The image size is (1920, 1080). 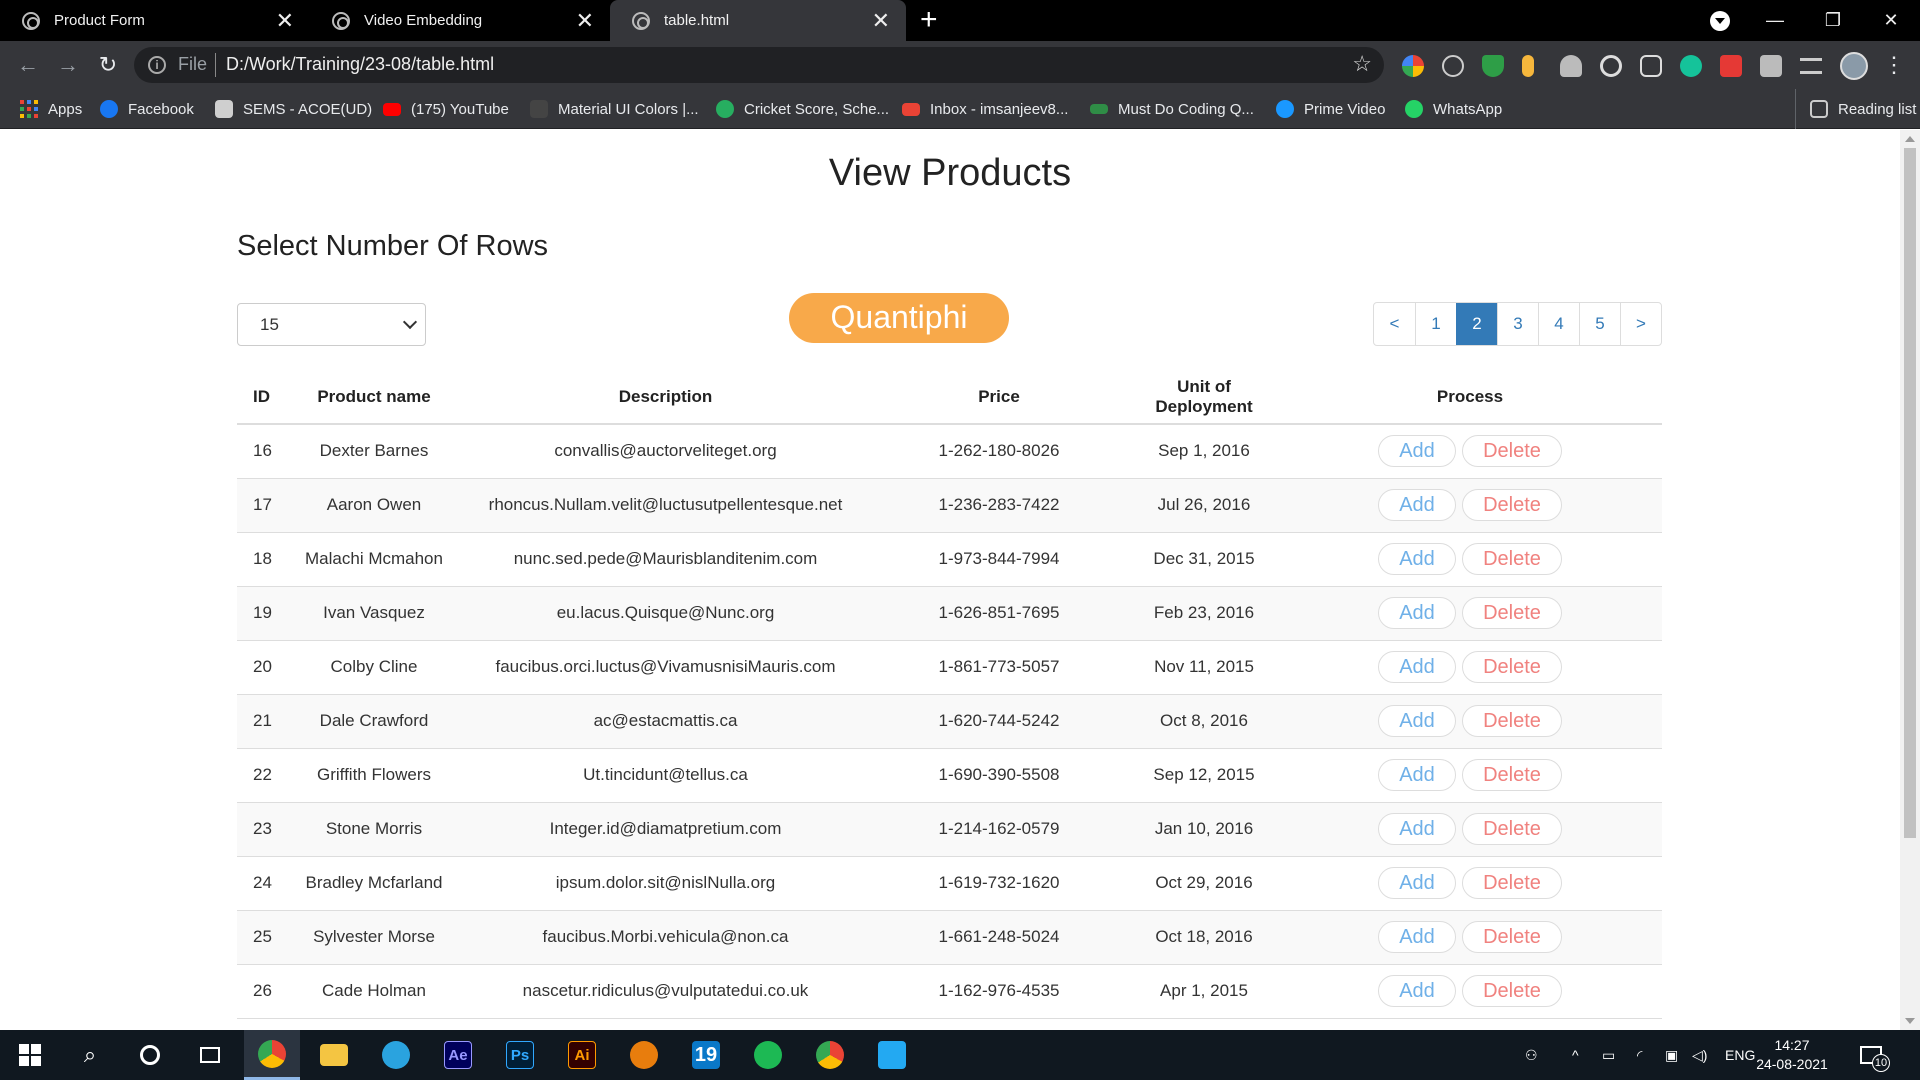 I want to click on photoshop-icon: Ps, so click(x=520, y=1055).